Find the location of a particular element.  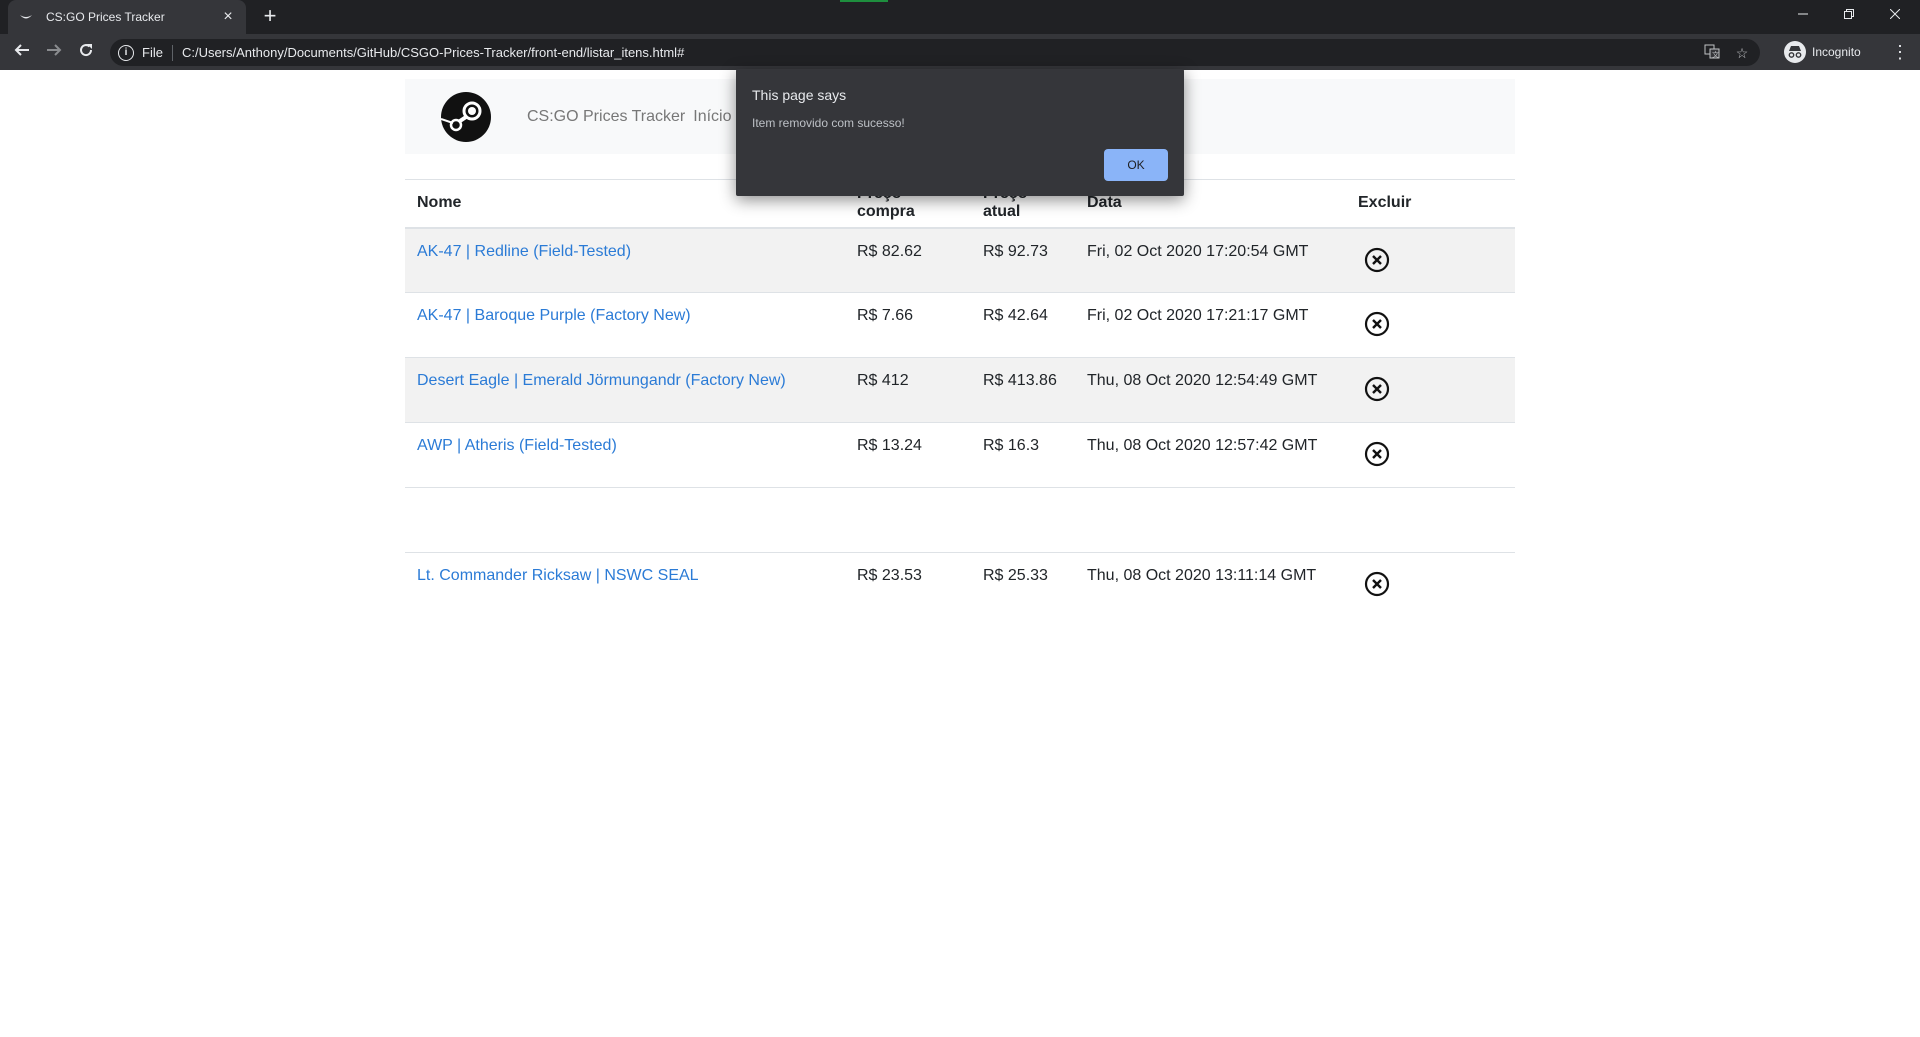

date-cell: Thu, 08 Oct 2020 13:11:14 GMT is located at coordinates (1210, 585).